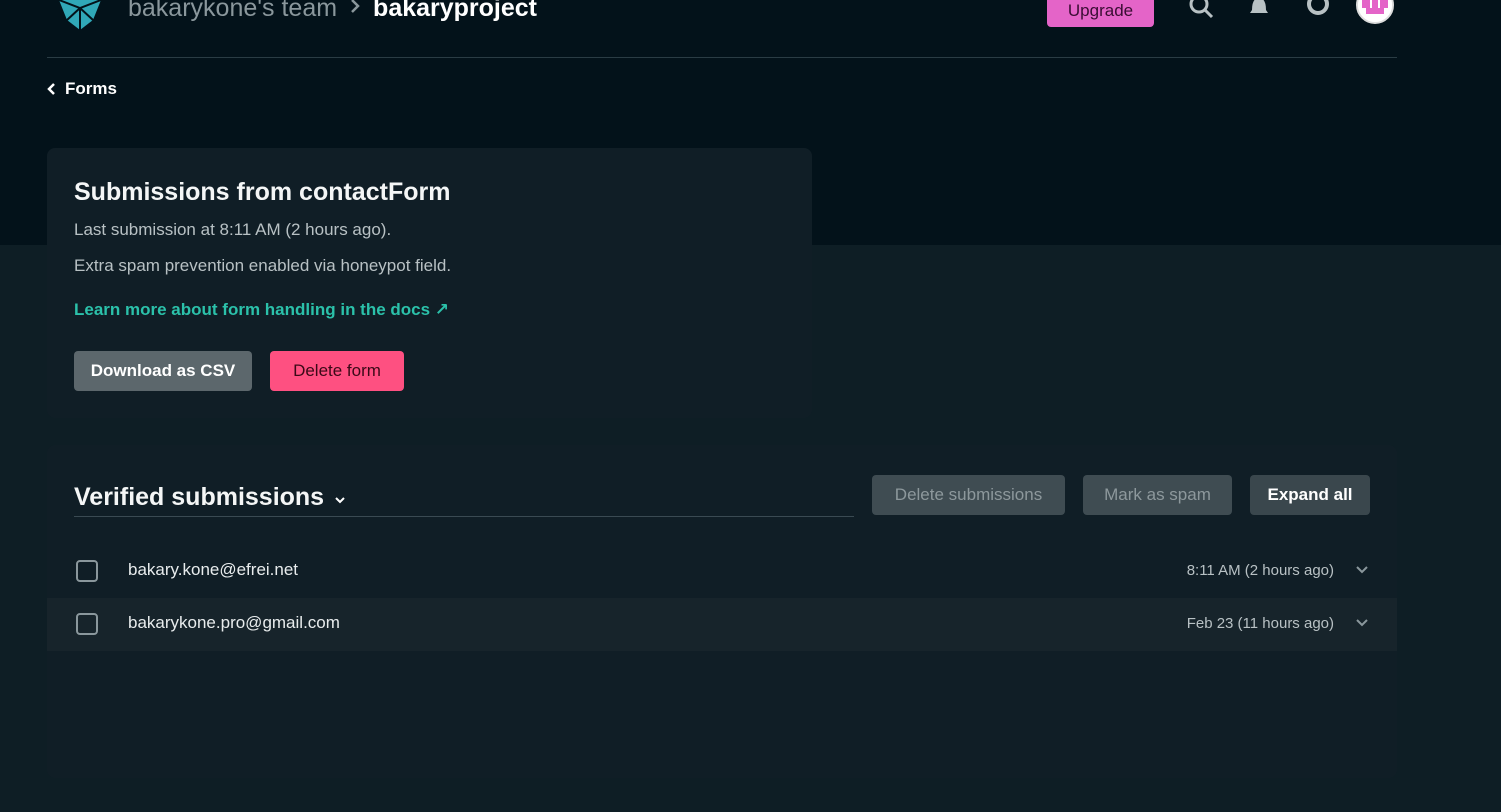 This screenshot has width=1501, height=812. I want to click on search-icon, so click(1201, 11).